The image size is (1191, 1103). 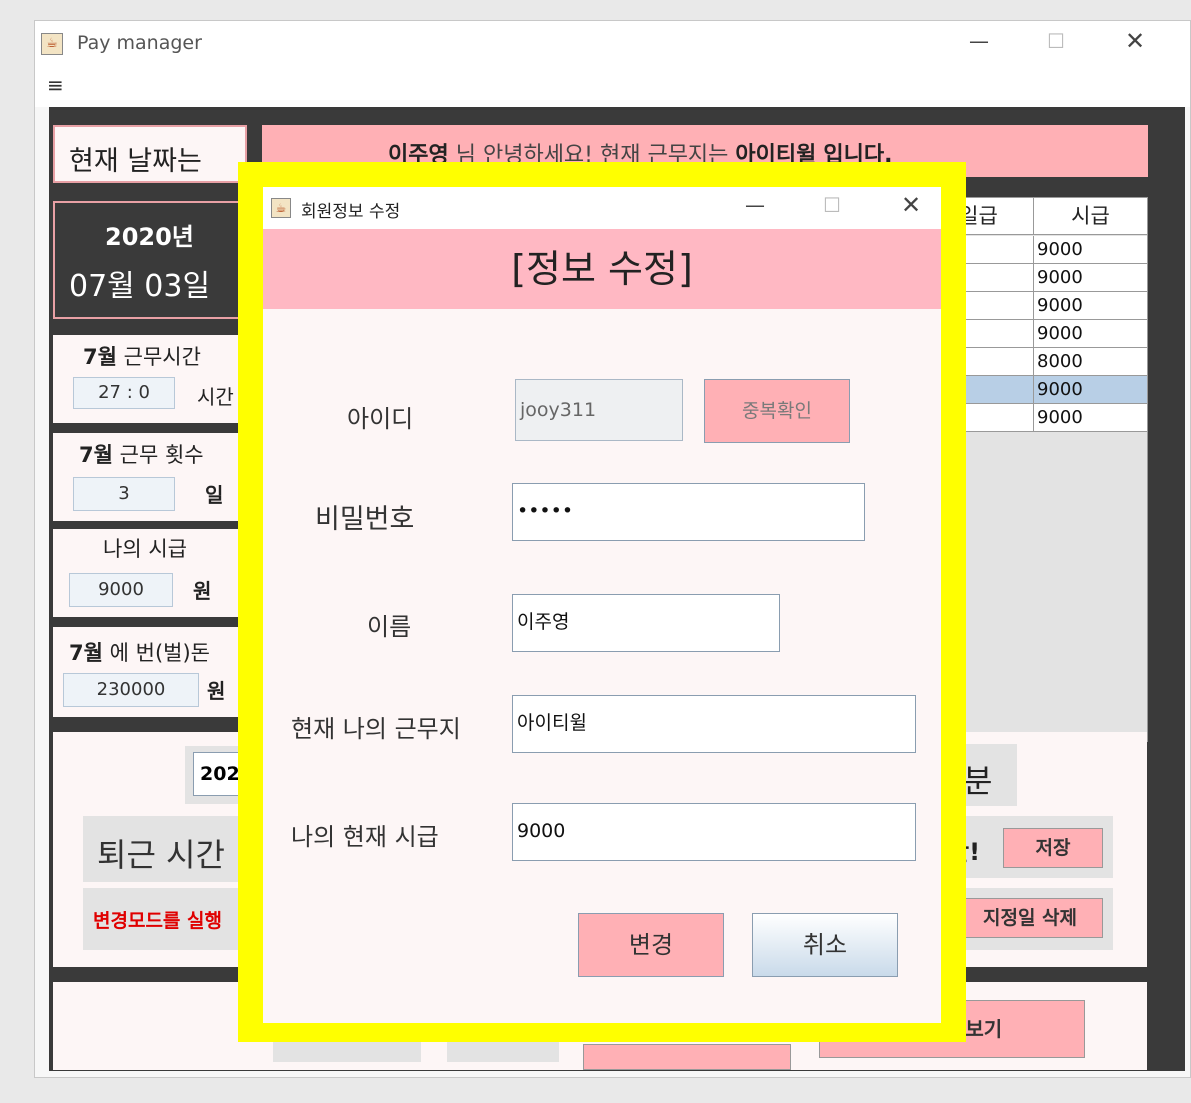 I want to click on change-mode-text: 변경모드를 실행, so click(x=157, y=921).